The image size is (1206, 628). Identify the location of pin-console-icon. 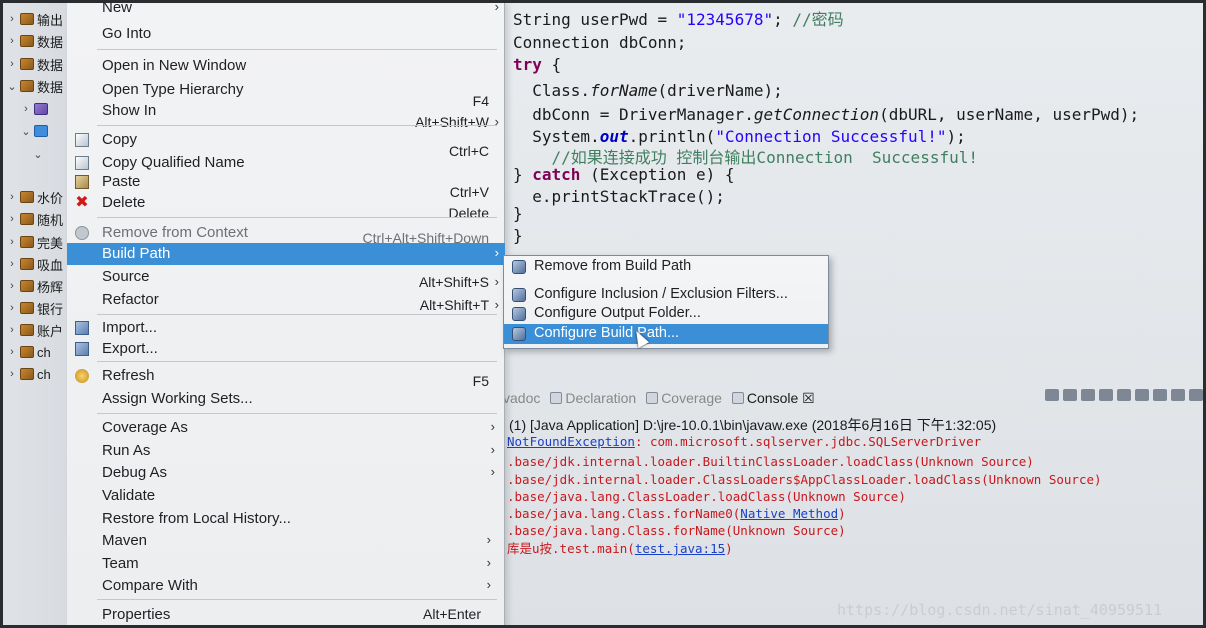
(1160, 395).